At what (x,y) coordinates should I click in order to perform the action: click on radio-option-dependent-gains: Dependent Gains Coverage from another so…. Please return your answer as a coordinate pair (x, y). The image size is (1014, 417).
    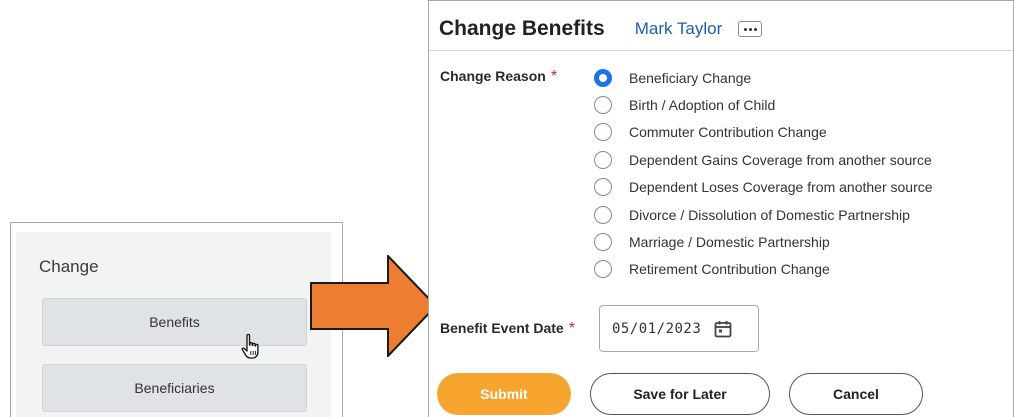
    Looking at the image, I should click on (763, 159).